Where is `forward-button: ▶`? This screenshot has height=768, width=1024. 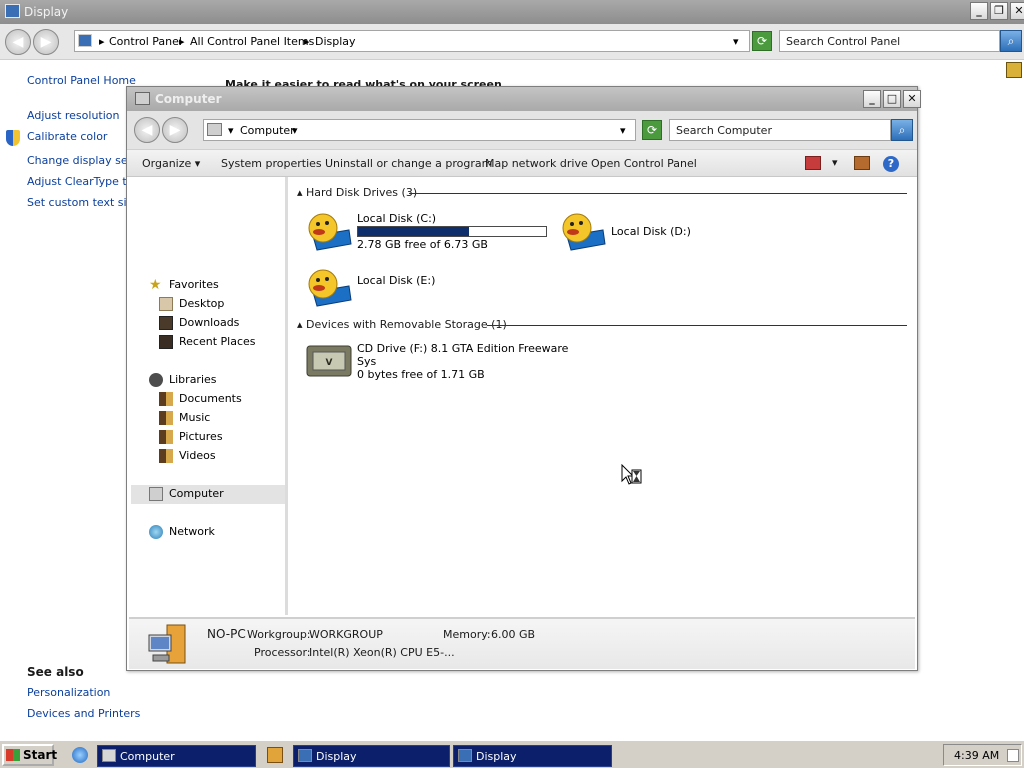
forward-button: ▶ is located at coordinates (46, 42).